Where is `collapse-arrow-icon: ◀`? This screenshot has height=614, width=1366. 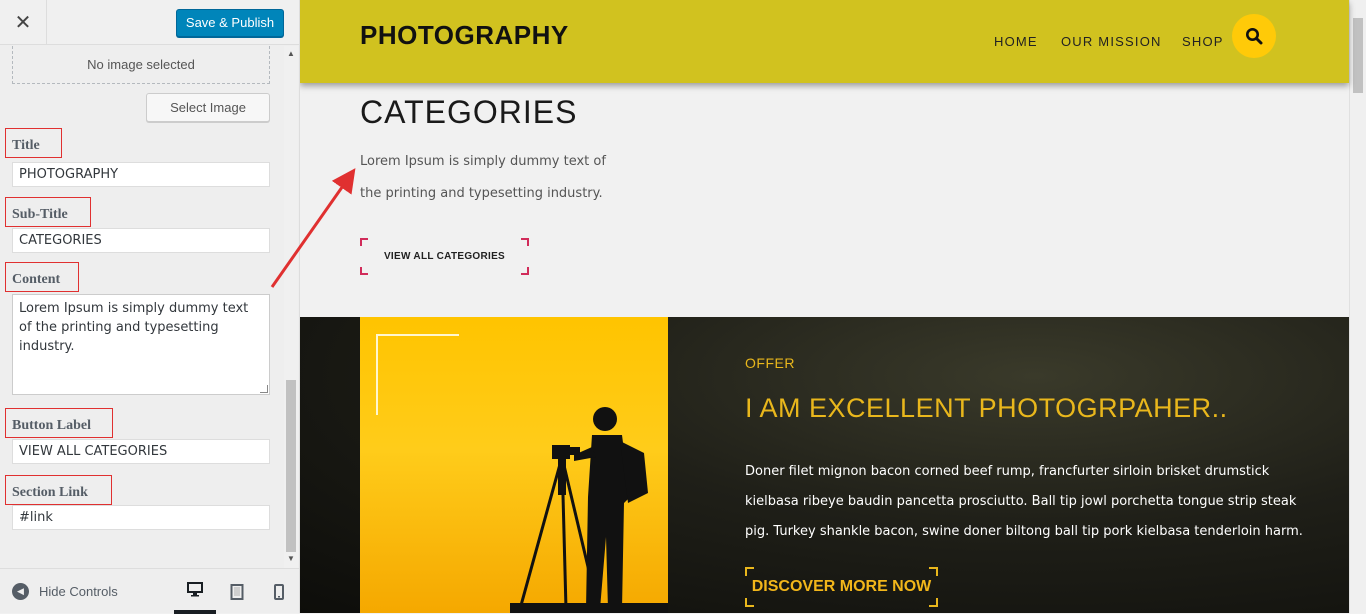
collapse-arrow-icon: ◀ is located at coordinates (20, 591).